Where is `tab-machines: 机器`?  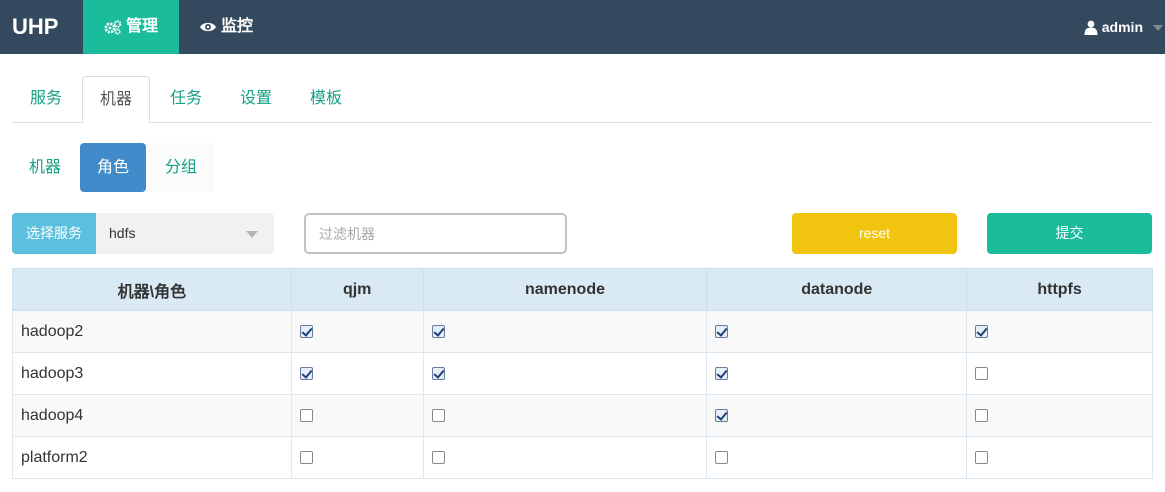 tab-machines: 机器 is located at coordinates (116, 99).